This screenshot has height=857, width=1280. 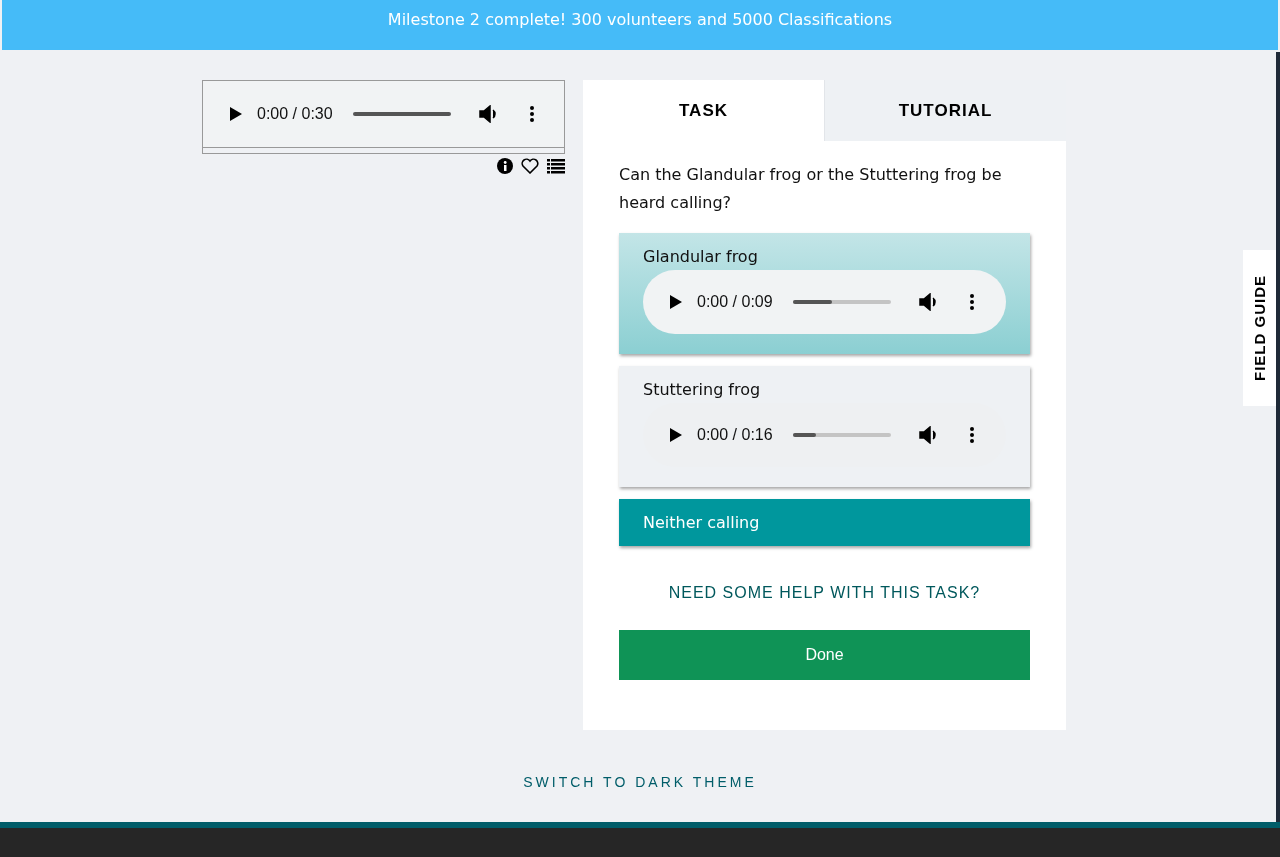 What do you see at coordinates (811, 189) in the screenshot?
I see `task-question: Can the Glandular frog or the Stuttering frog be heard calling?` at bounding box center [811, 189].